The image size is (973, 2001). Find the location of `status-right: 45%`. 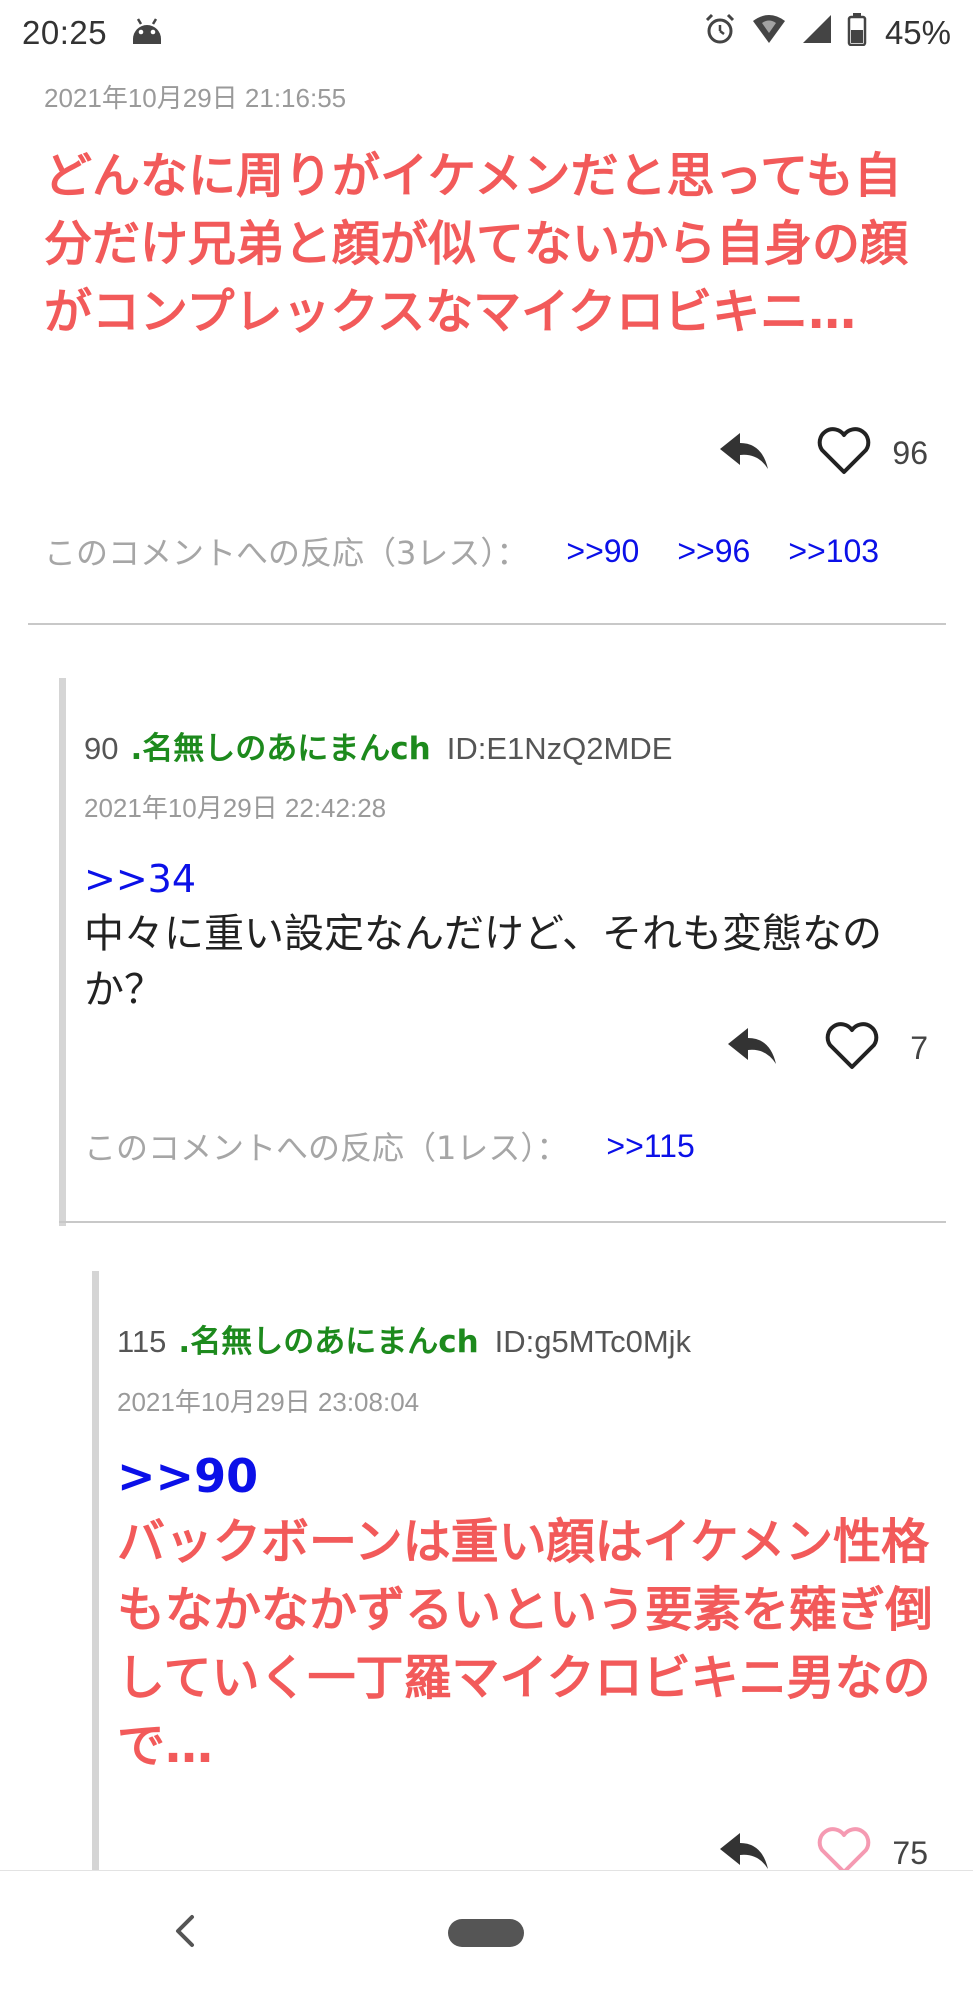

status-right: 45% is located at coordinates (827, 33).